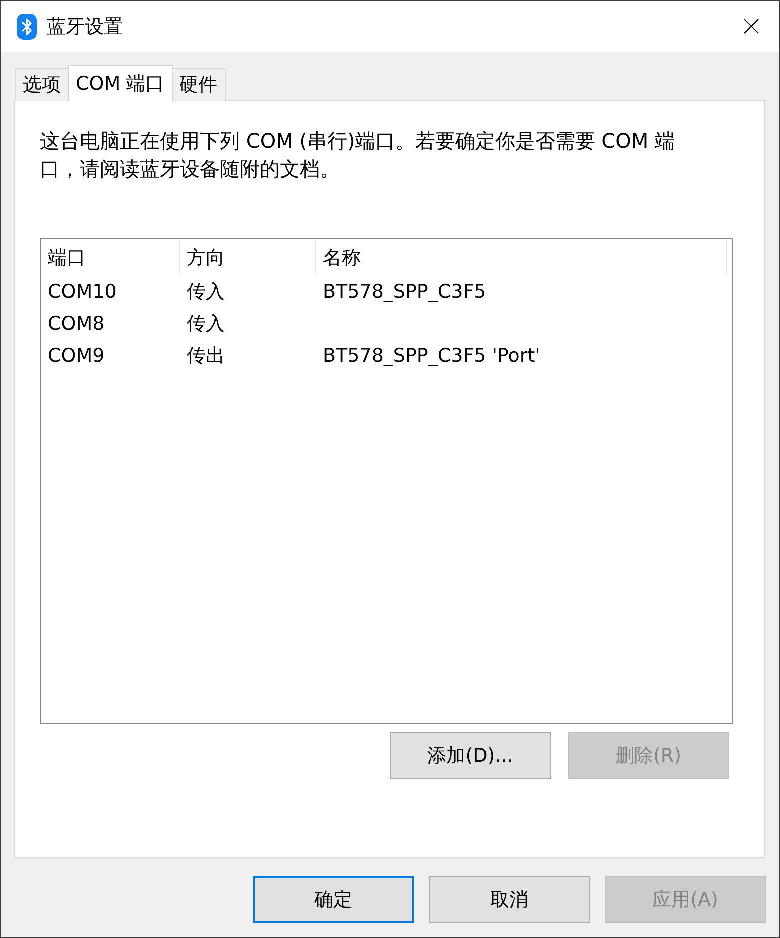  What do you see at coordinates (333, 899) in the screenshot?
I see `dialog-button: 确定` at bounding box center [333, 899].